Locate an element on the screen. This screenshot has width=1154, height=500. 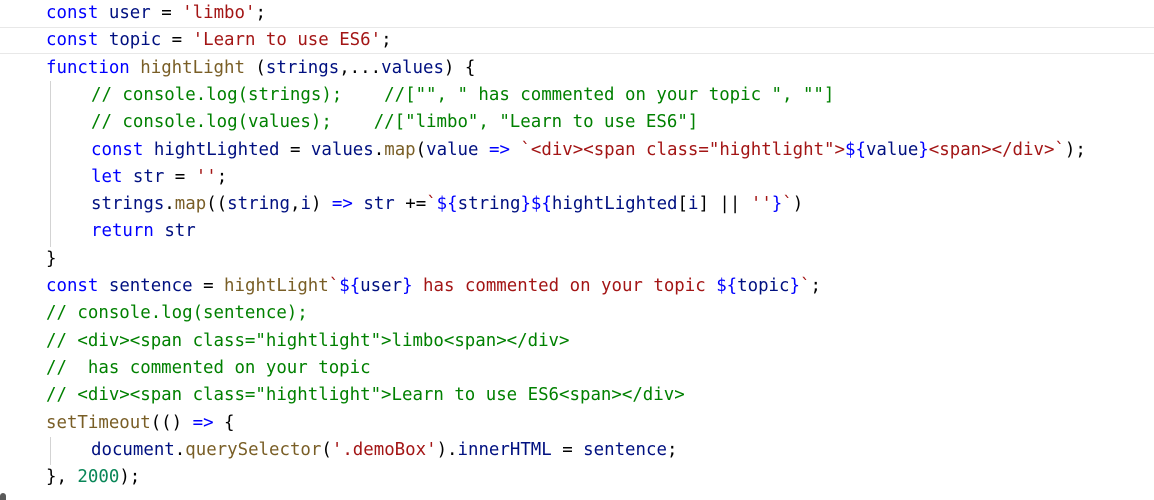
code-token: 'Learn to use ES6' is located at coordinates (287, 40).